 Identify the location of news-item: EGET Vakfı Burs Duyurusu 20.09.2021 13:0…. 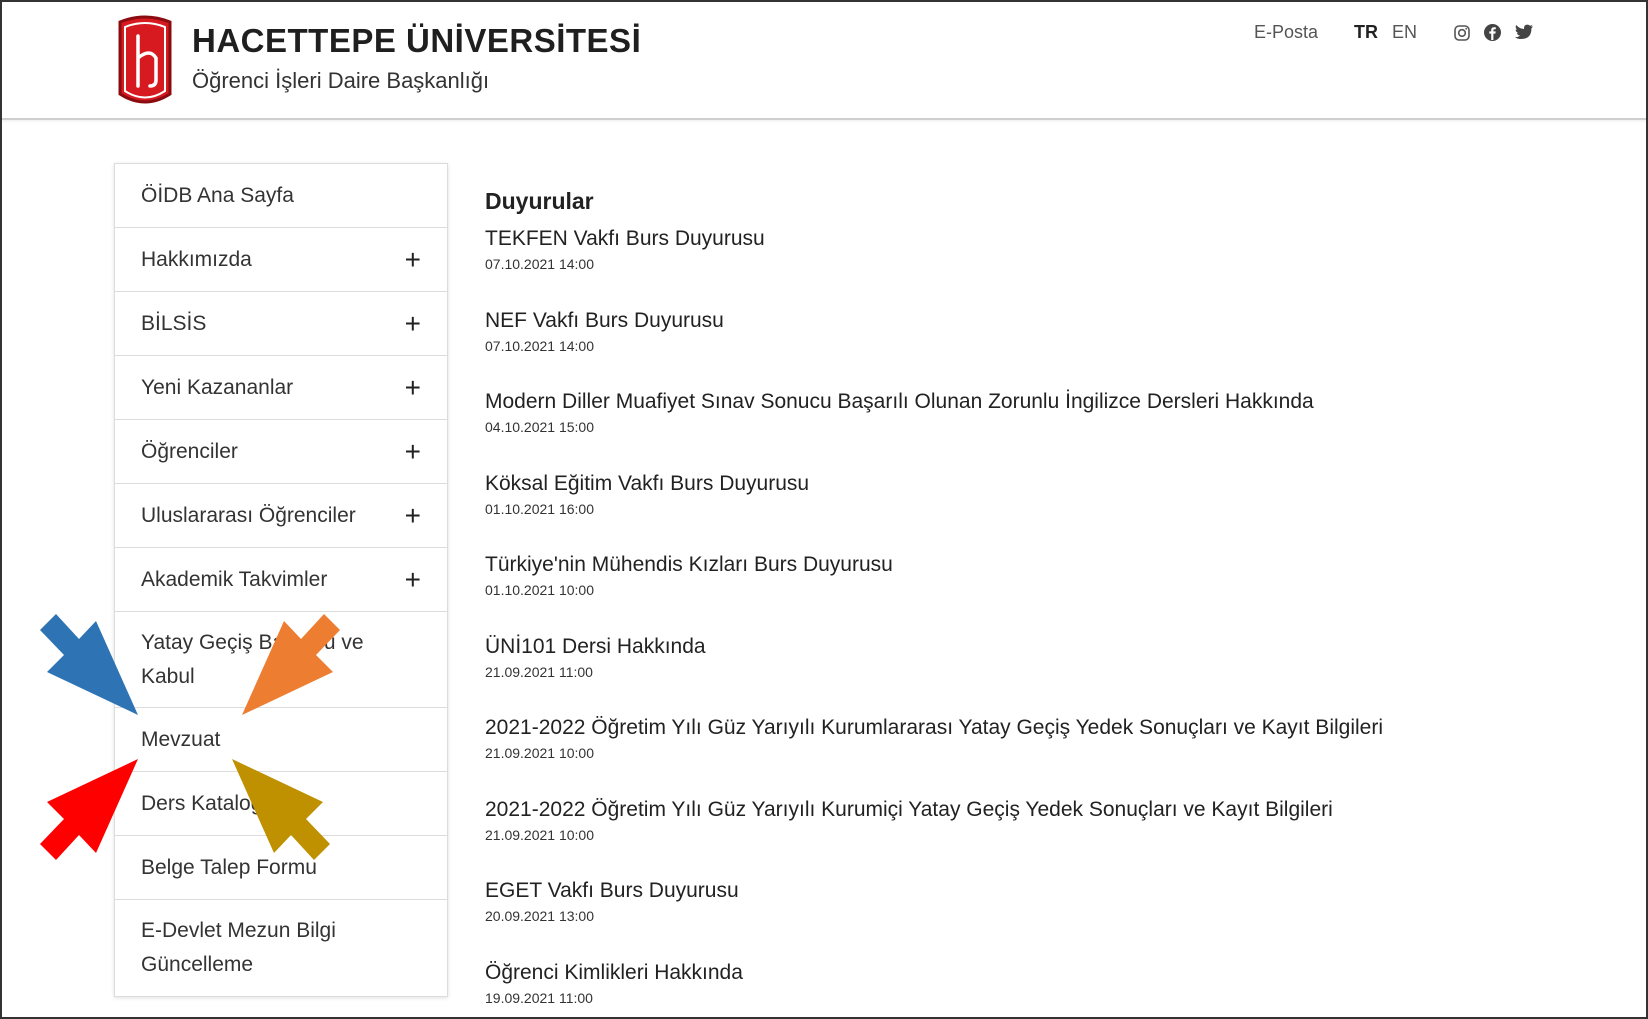
(1045, 918).